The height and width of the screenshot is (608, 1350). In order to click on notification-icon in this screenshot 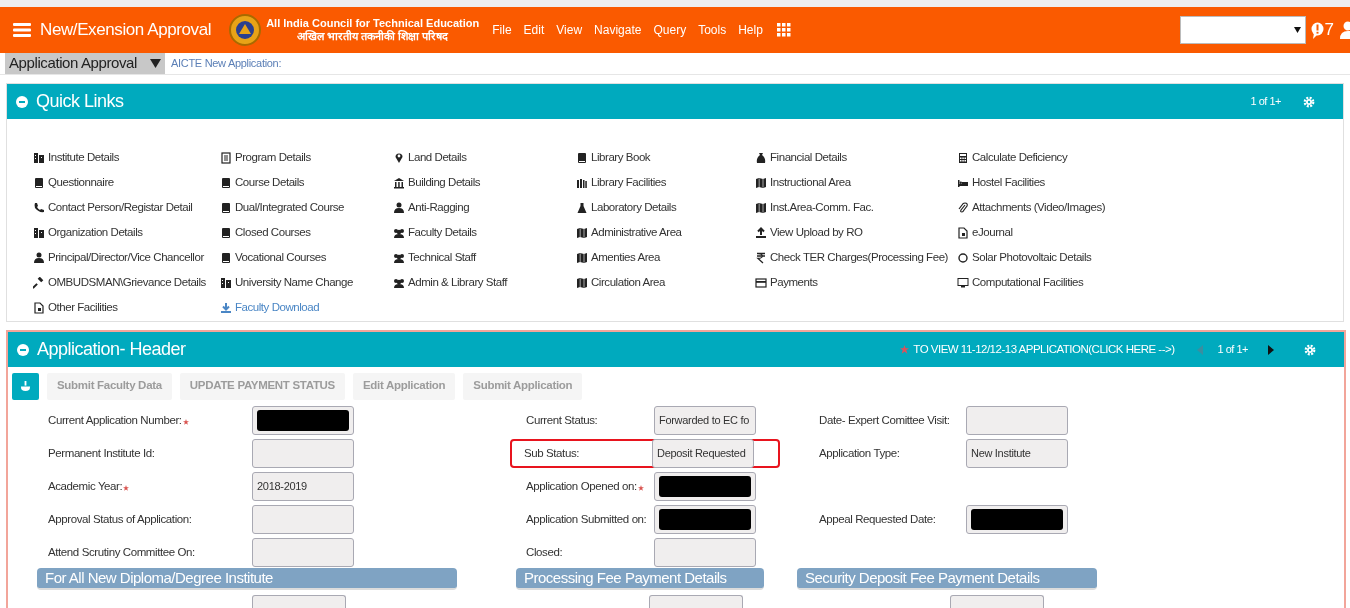, I will do `click(1317, 30)`.